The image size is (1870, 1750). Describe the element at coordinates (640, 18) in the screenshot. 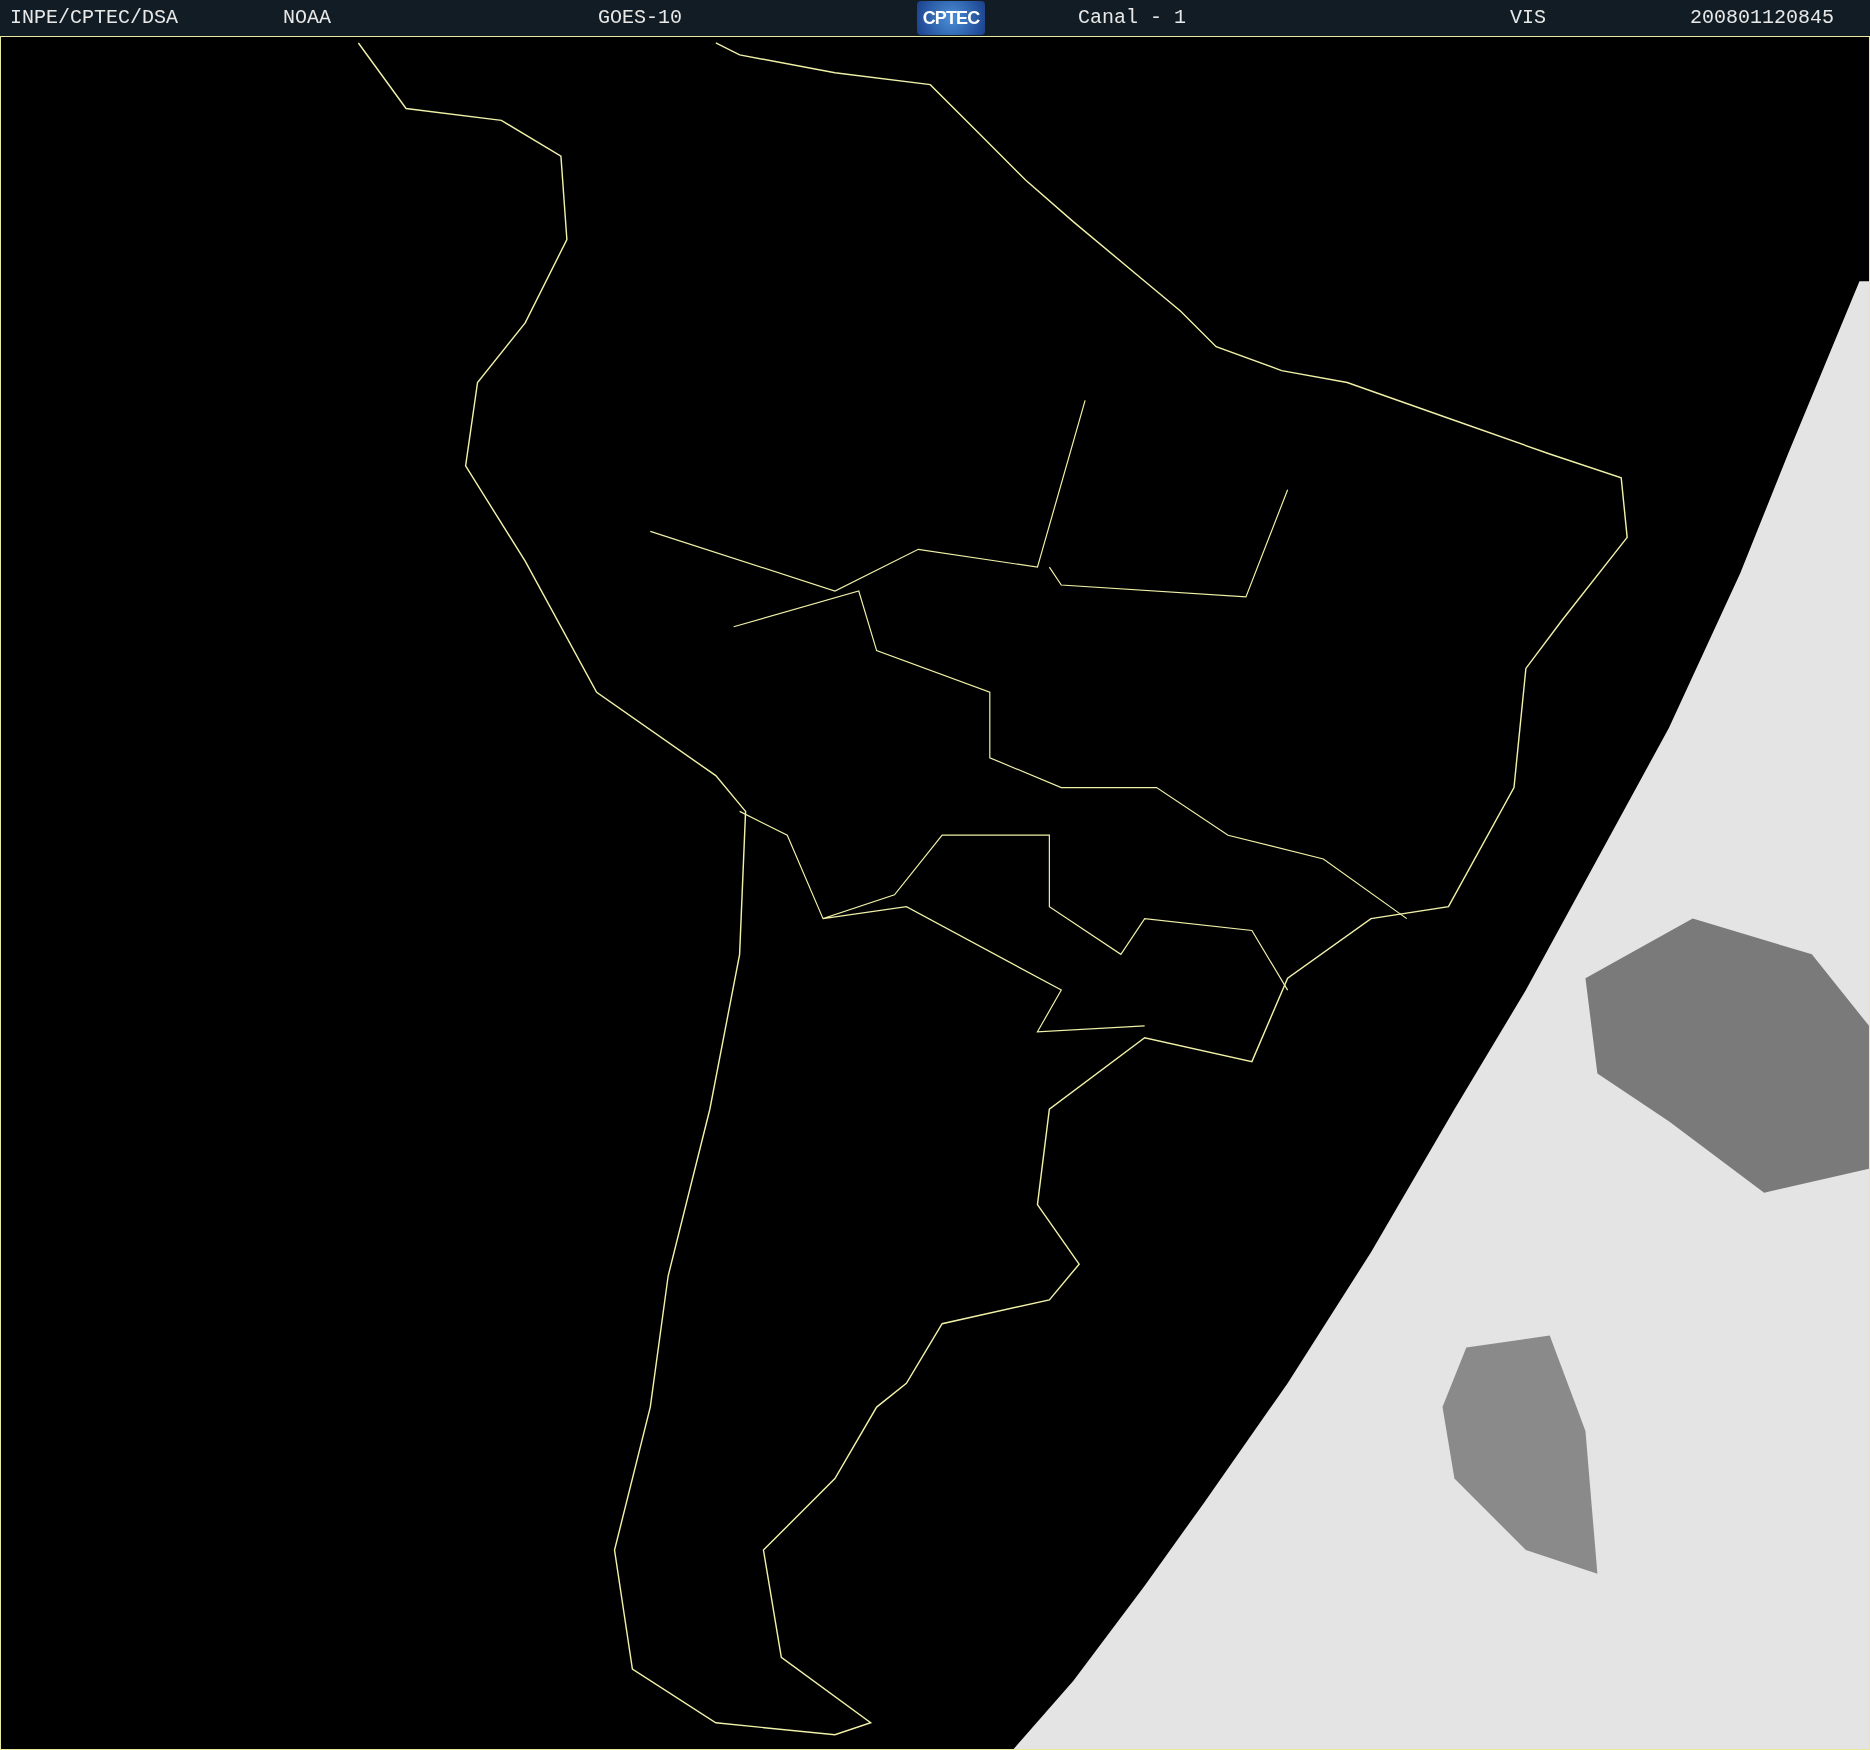

I see `satellite-label: GOES-10` at that location.